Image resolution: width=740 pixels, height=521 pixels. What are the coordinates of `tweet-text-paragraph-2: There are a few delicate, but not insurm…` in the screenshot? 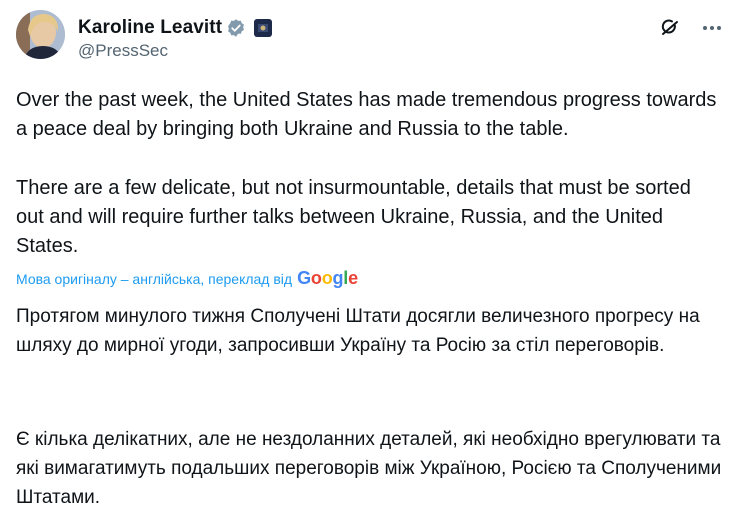 It's located at (353, 217).